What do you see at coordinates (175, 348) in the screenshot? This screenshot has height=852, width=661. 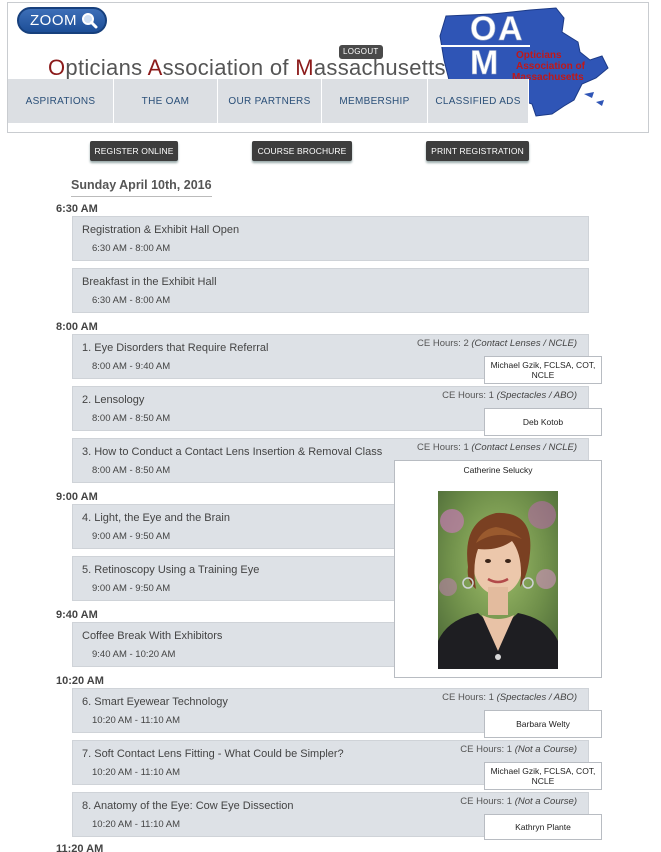 I see `session-title: 1. Eye Disorders that Require Referral` at bounding box center [175, 348].